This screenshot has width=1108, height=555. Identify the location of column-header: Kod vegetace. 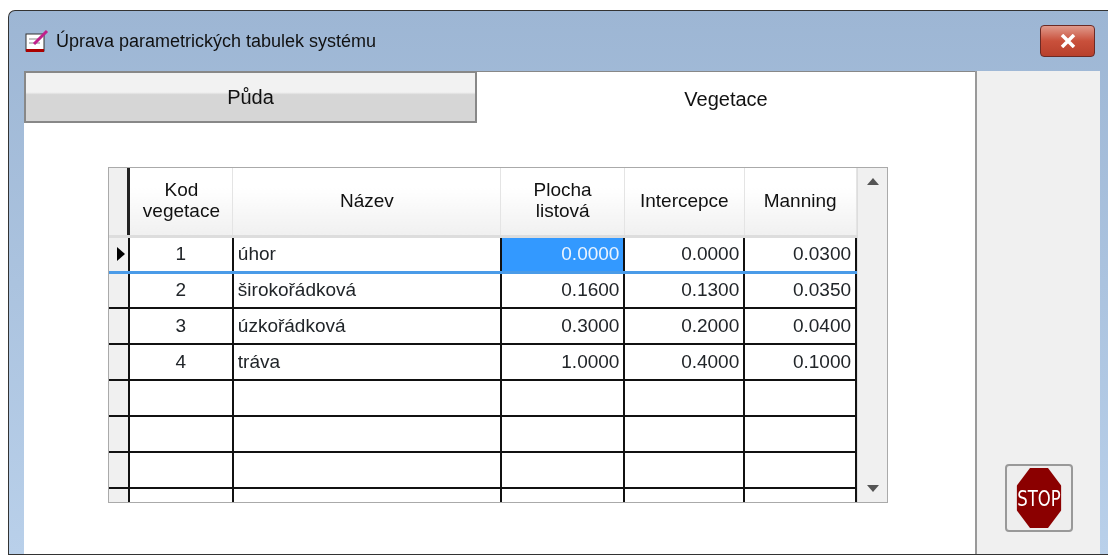
(180, 202).